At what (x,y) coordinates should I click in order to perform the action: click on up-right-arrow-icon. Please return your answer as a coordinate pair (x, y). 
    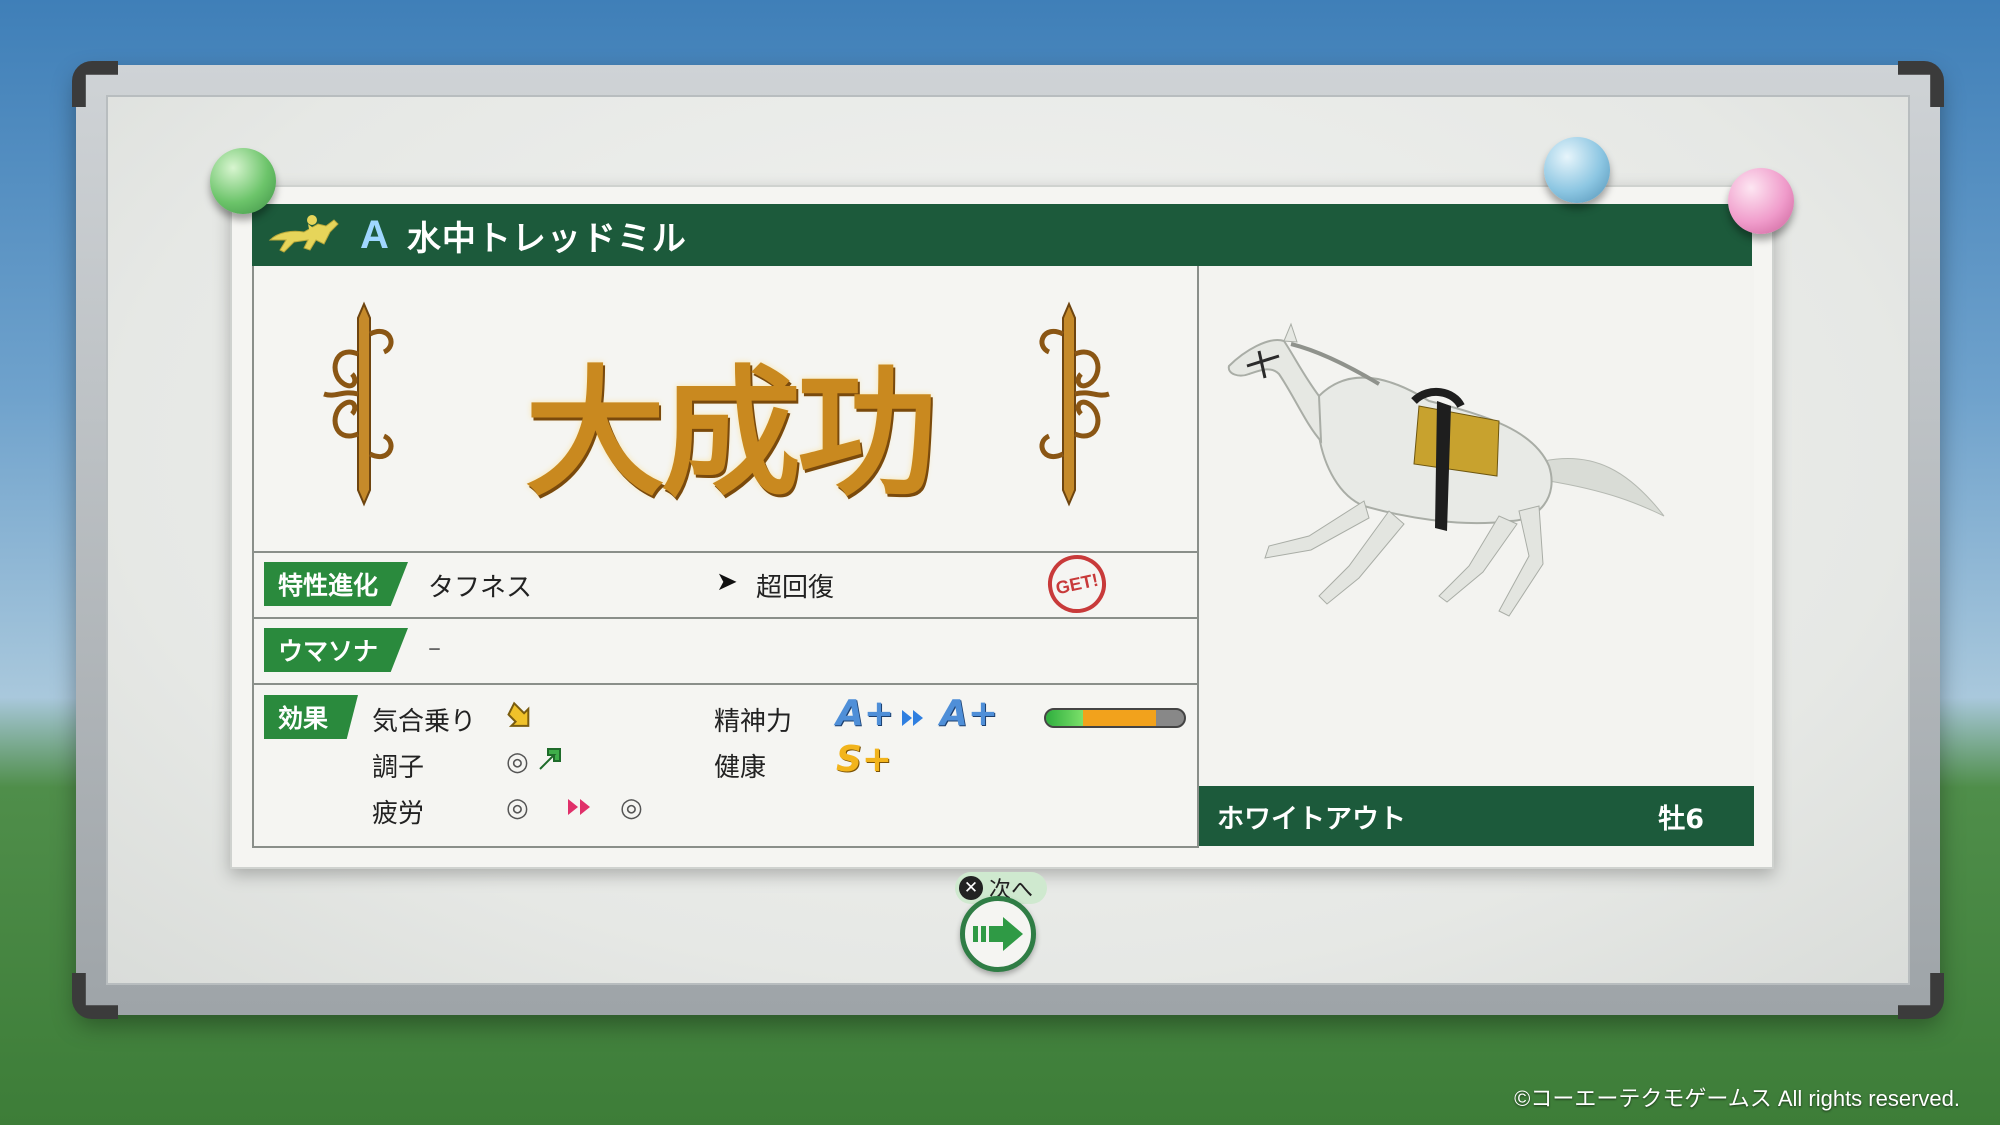
    Looking at the image, I should click on (550, 761).